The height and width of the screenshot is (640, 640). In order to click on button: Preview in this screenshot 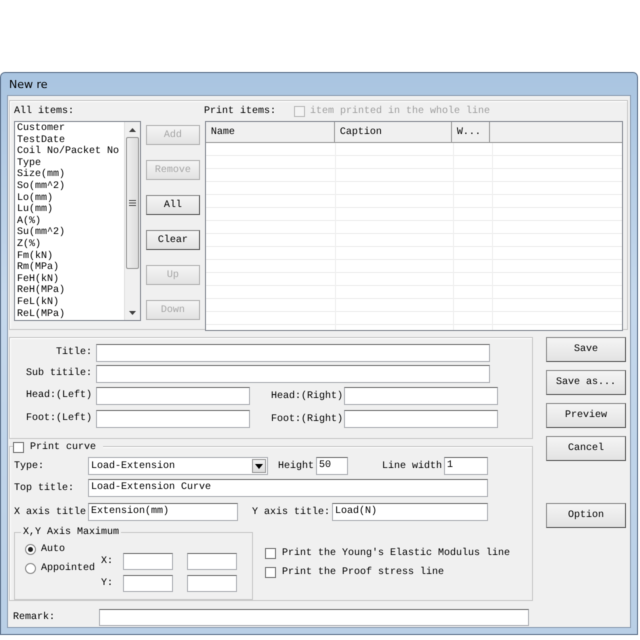, I will do `click(586, 415)`.